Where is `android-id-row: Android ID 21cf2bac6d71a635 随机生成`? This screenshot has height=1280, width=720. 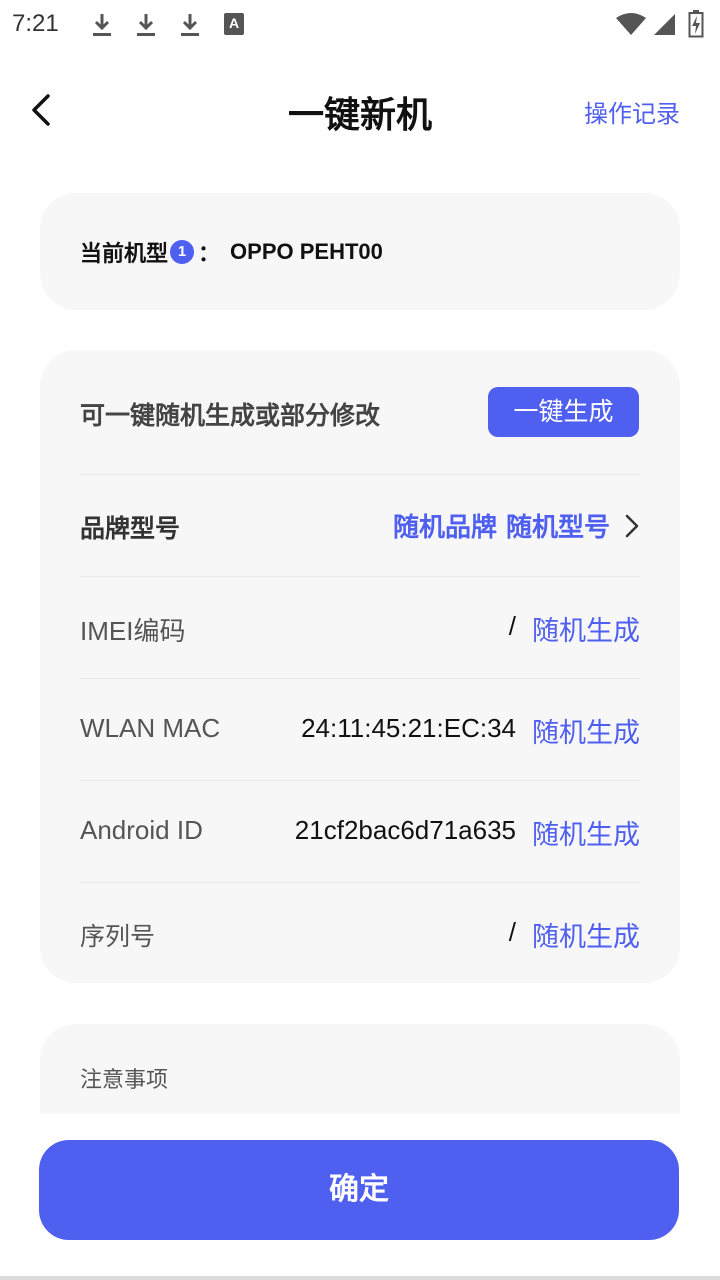
android-id-row: Android ID 21cf2bac6d71a635 随机生成 is located at coordinates (360, 831).